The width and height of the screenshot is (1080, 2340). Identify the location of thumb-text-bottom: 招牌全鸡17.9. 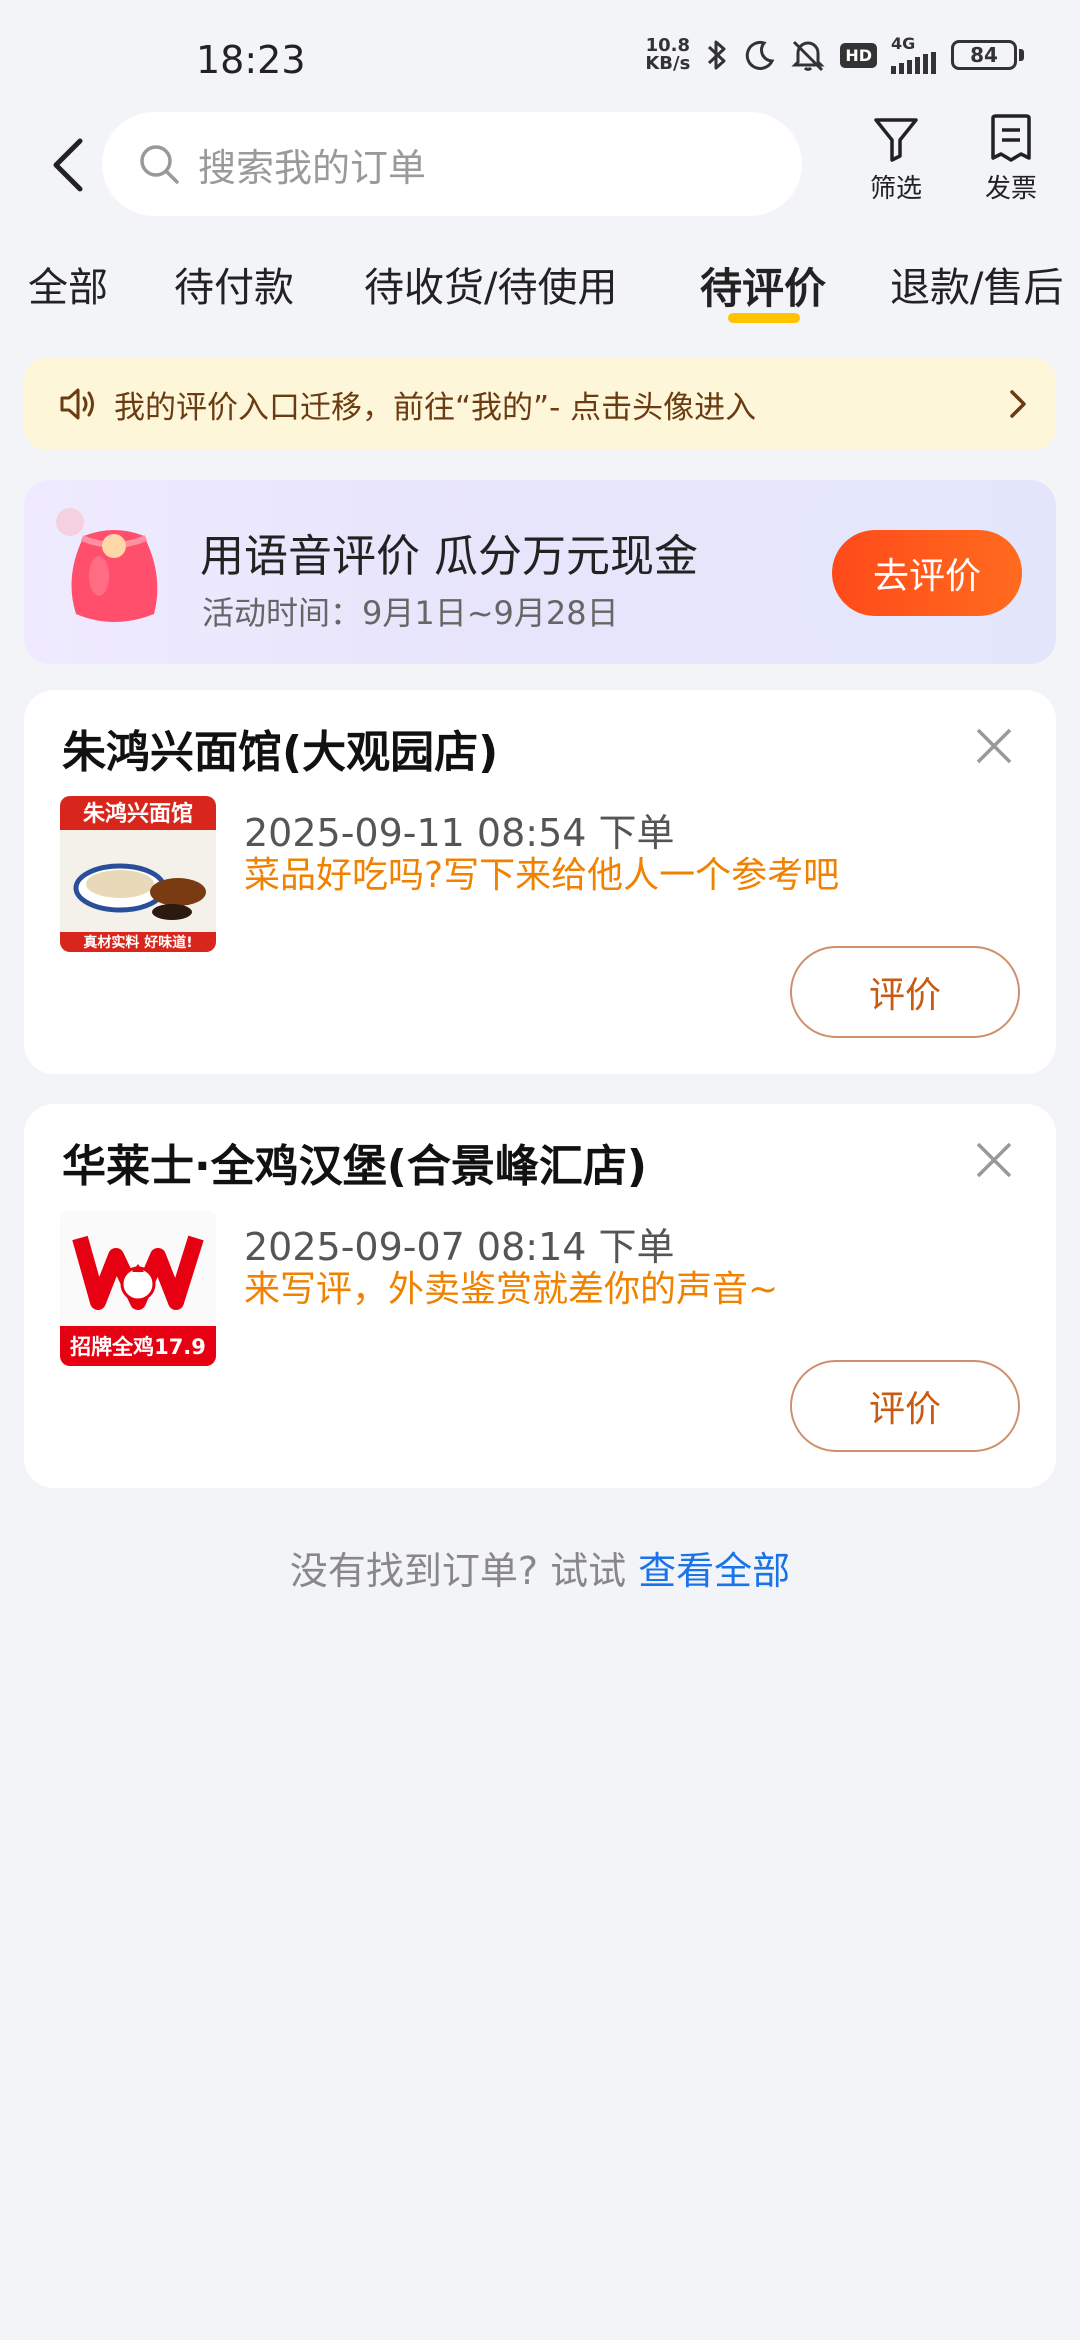
(138, 1347).